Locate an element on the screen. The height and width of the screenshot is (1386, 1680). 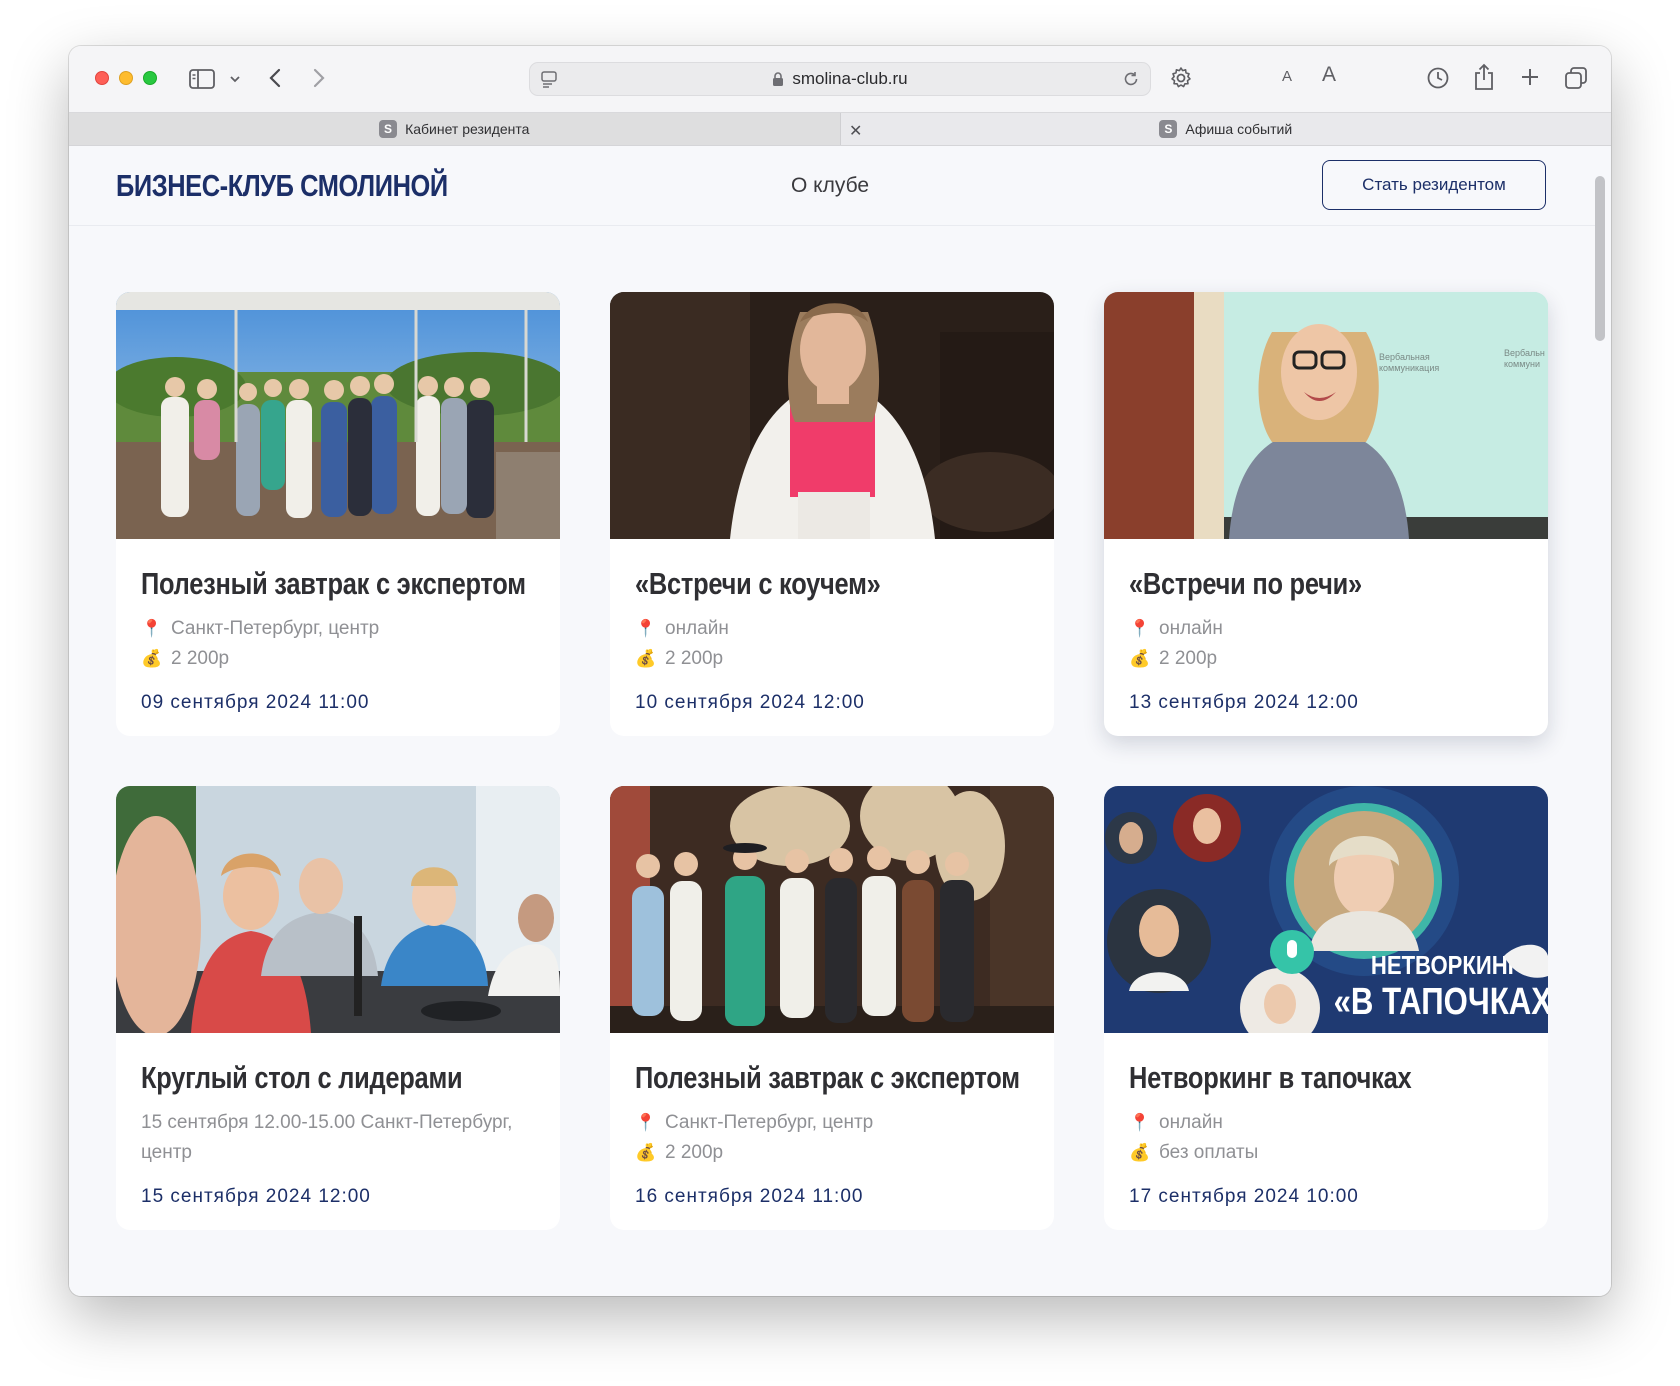
gear-icon is located at coordinates (1181, 78).